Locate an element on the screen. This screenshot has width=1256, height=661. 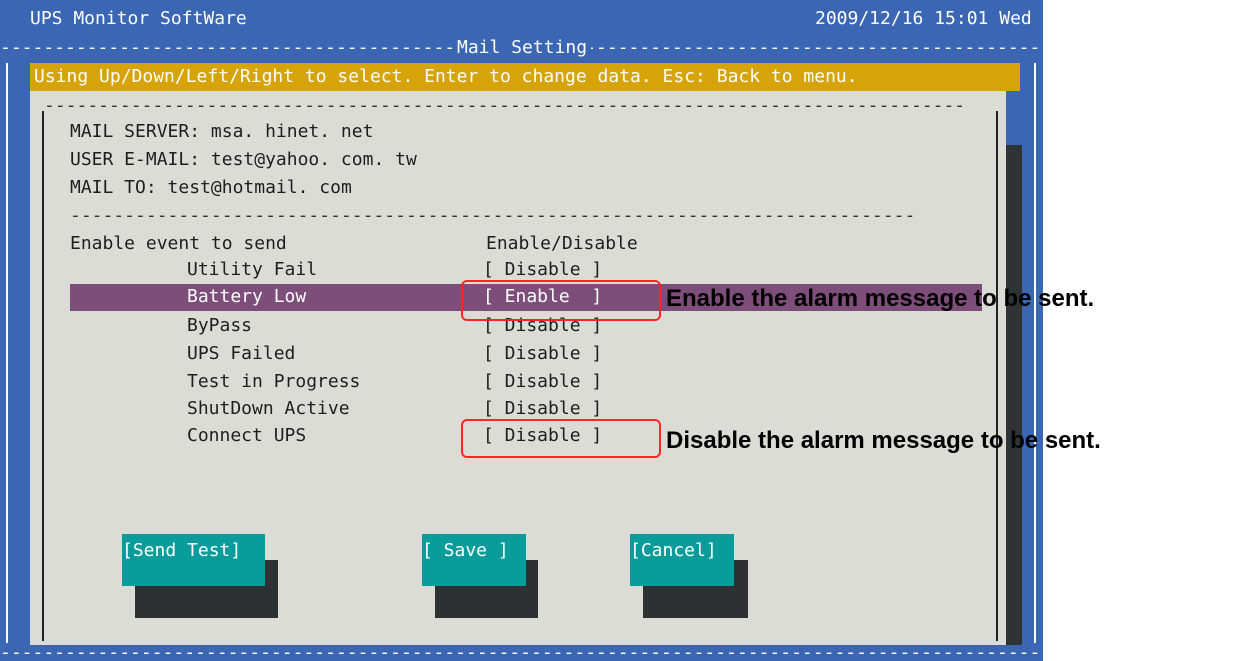
app-title: UPS Monitor SoftWare is located at coordinates (138, 18).